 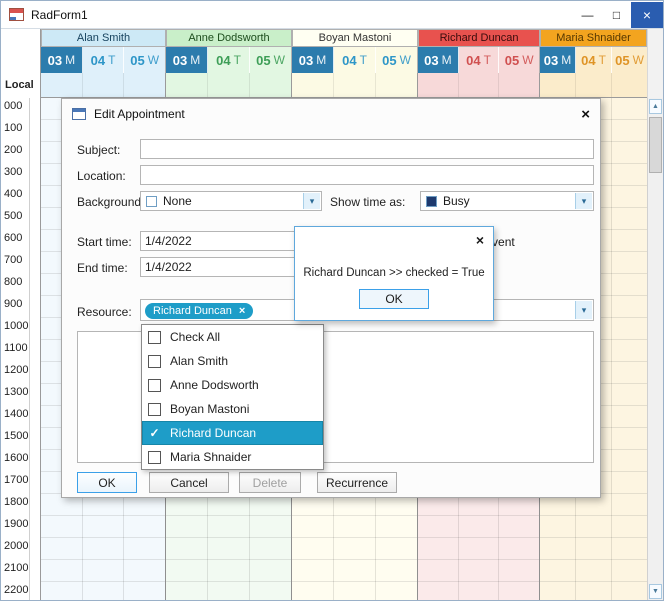 What do you see at coordinates (55, 60) in the screenshot?
I see `day-number: 03` at bounding box center [55, 60].